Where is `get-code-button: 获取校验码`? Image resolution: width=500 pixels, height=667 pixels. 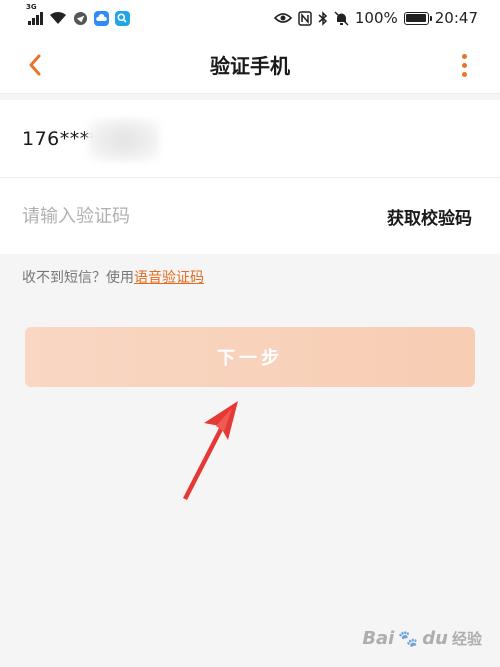
get-code-button: 获取校验码 is located at coordinates (429, 216).